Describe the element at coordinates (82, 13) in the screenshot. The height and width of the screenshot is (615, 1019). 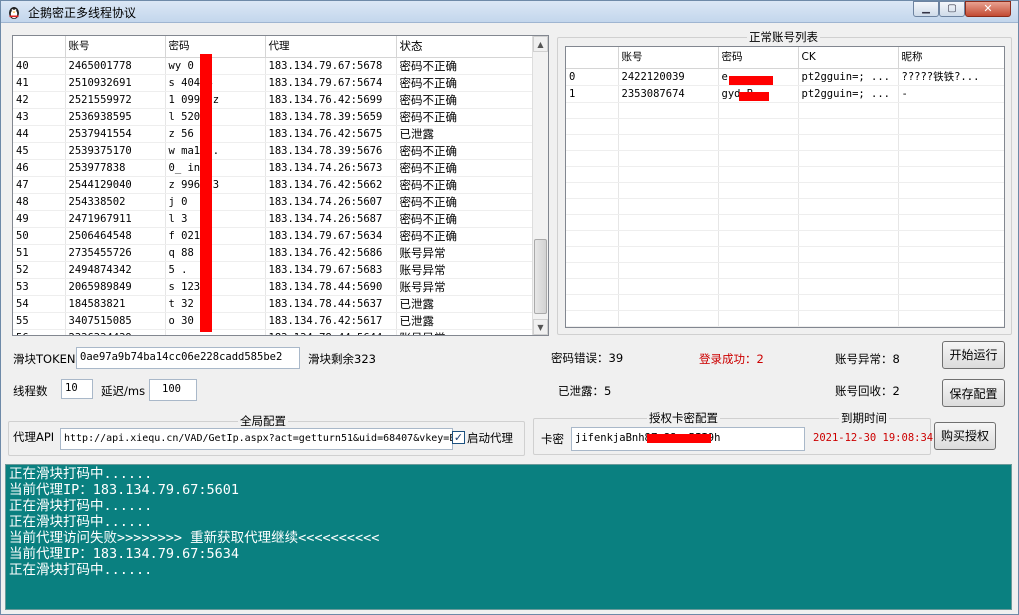
I see `window-title: 企鹅密正多线程协议` at that location.